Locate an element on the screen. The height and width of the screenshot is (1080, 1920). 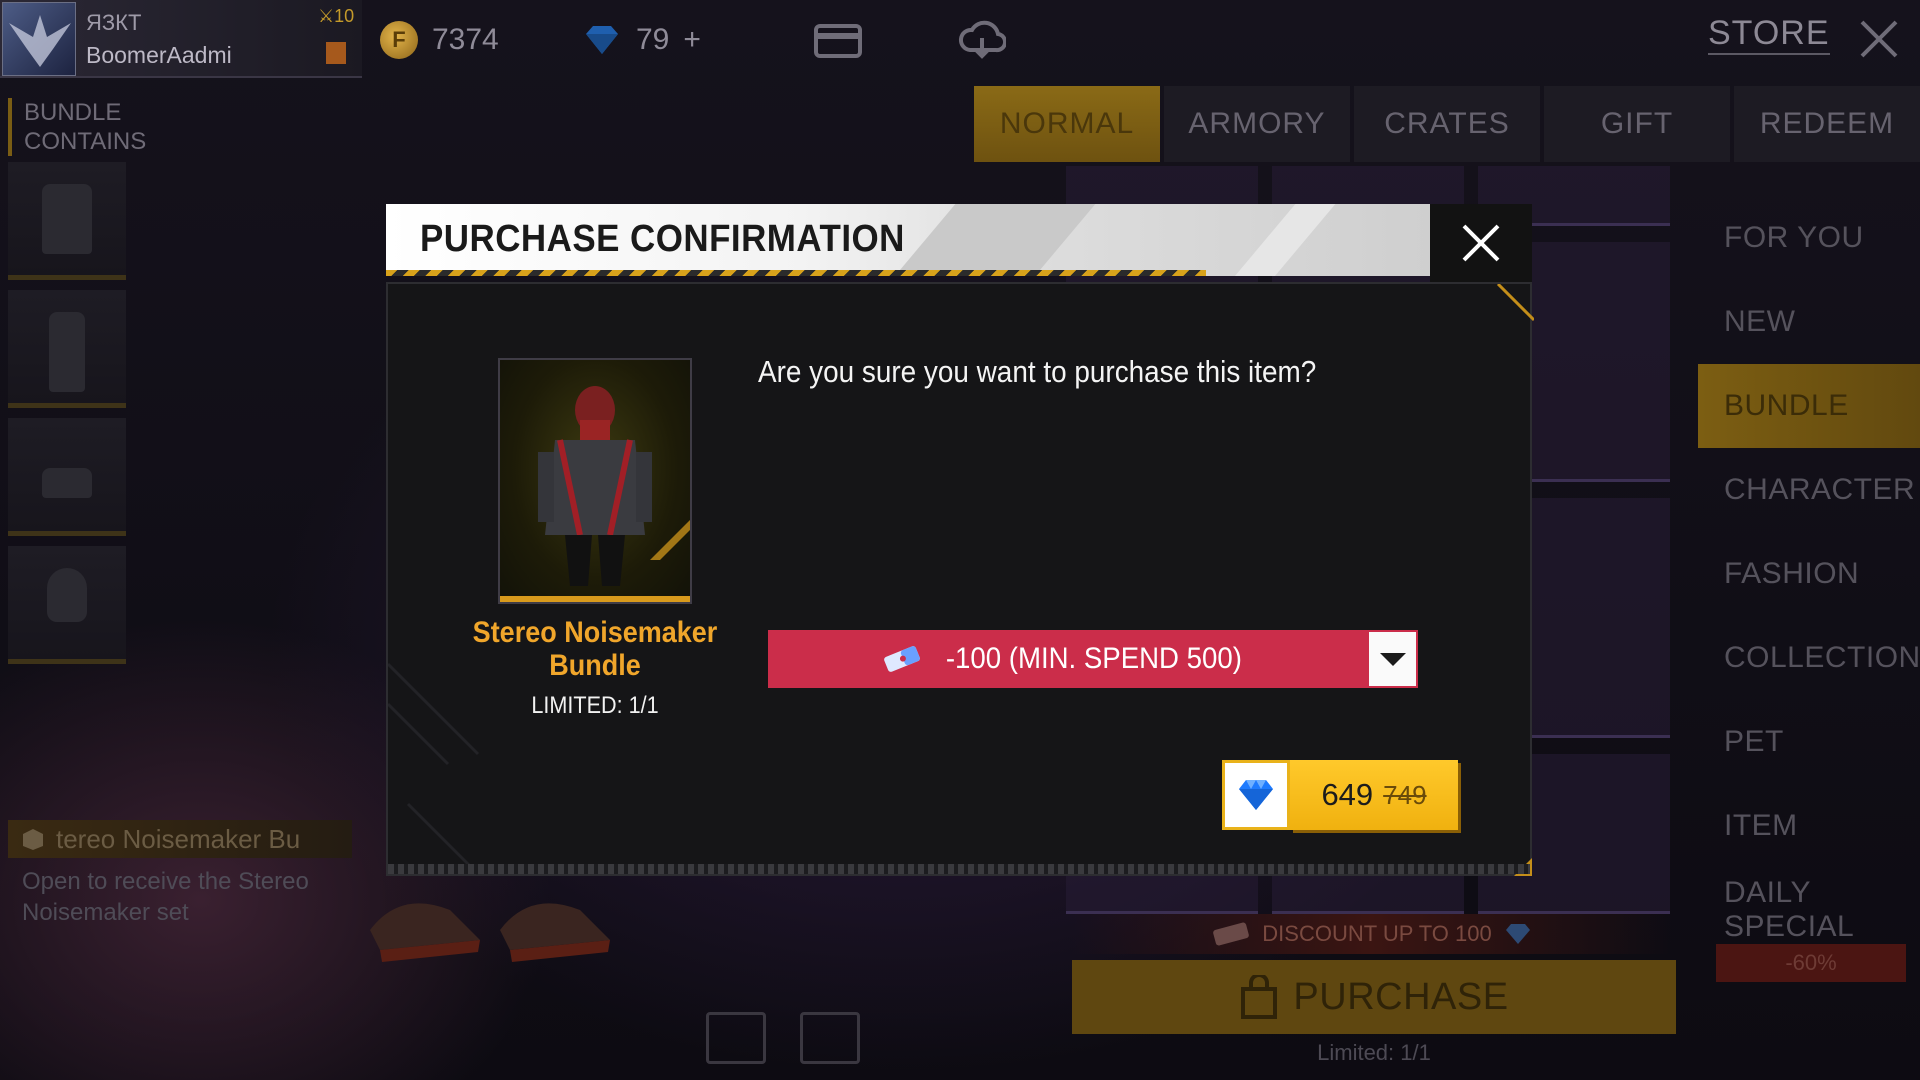
tab-redeem-label: REDEEM is located at coordinates (1827, 123).